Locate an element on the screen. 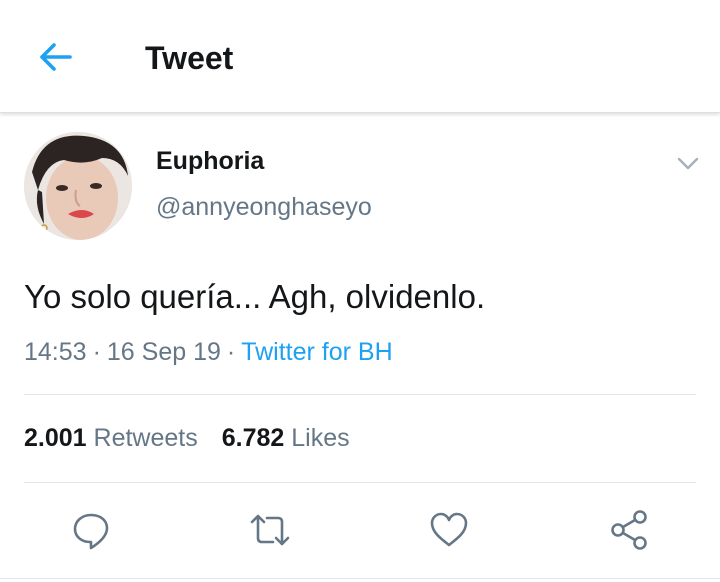 The height and width of the screenshot is (582, 720). back-button is located at coordinates (55, 57).